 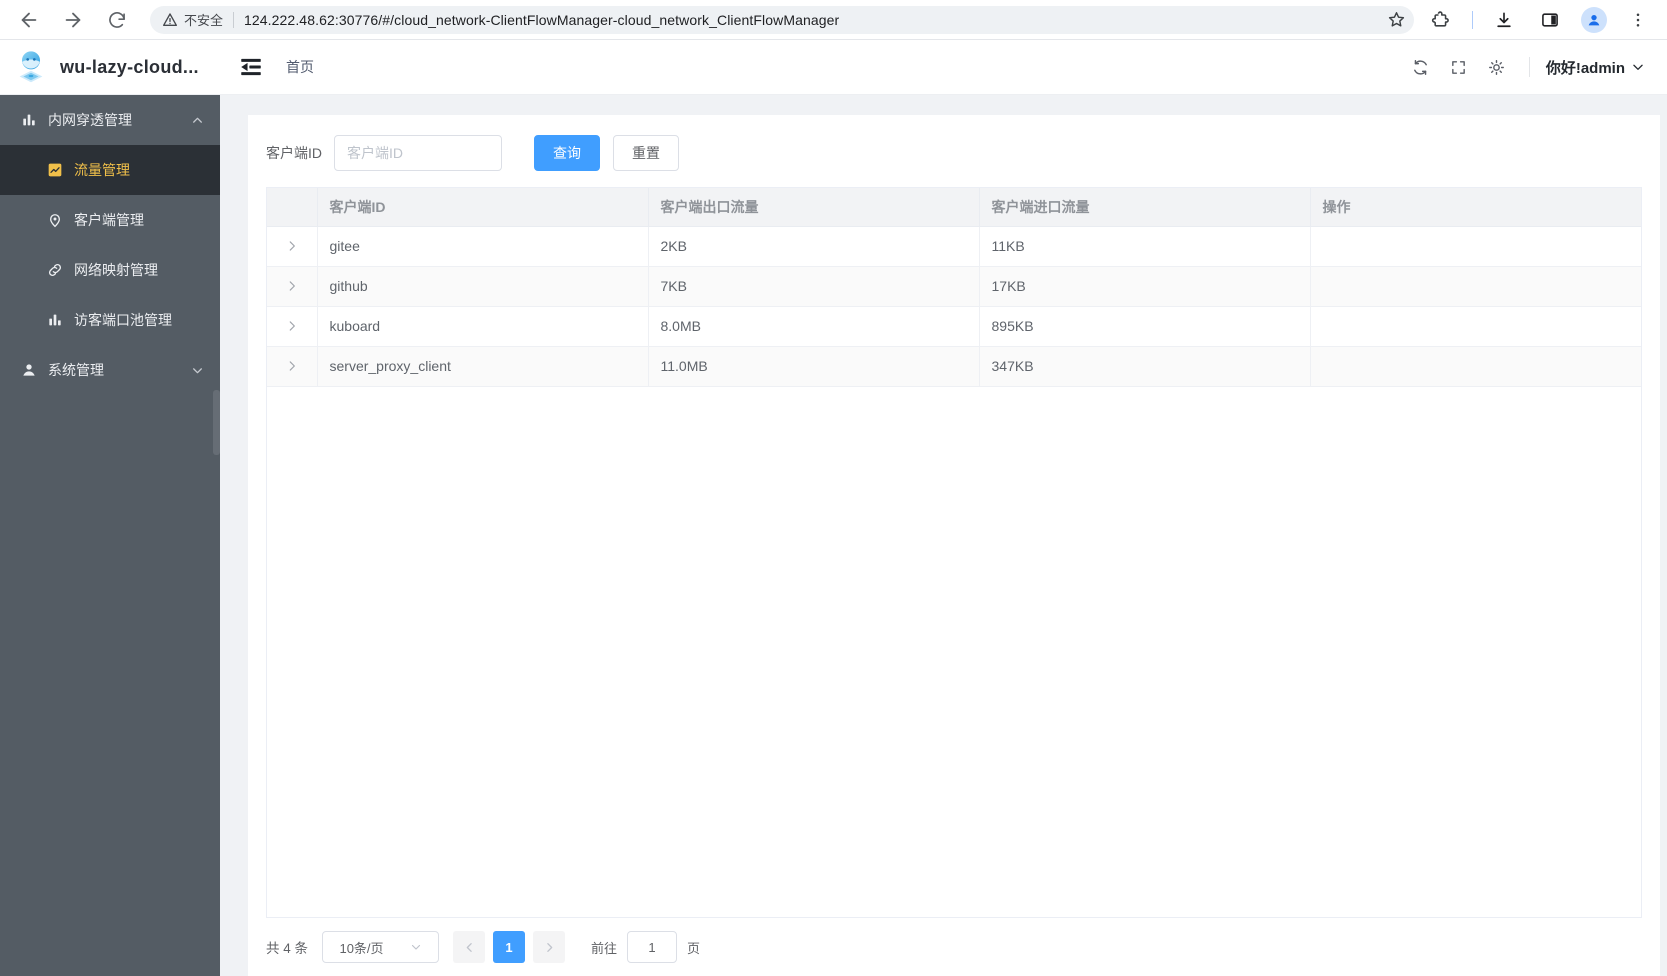 What do you see at coordinates (418, 153) in the screenshot?
I see `client-id-input` at bounding box center [418, 153].